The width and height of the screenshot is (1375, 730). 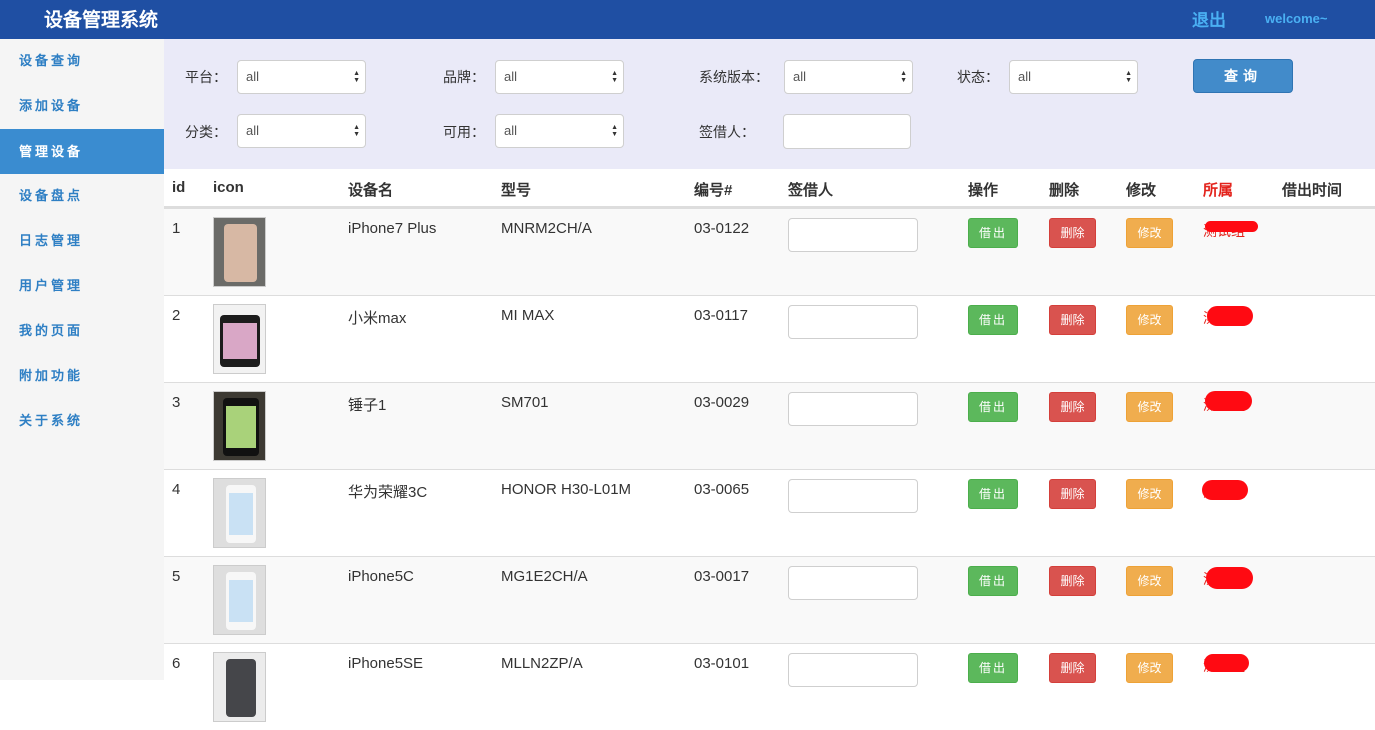 What do you see at coordinates (176, 315) in the screenshot?
I see `cell-id: 2` at bounding box center [176, 315].